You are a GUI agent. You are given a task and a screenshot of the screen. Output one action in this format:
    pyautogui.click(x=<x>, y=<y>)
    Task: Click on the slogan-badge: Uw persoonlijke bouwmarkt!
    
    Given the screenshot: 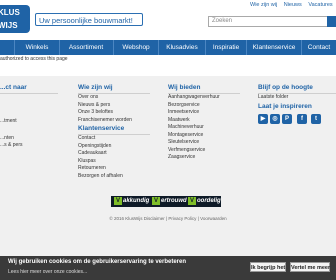 What is the action you would take?
    pyautogui.click(x=89, y=19)
    